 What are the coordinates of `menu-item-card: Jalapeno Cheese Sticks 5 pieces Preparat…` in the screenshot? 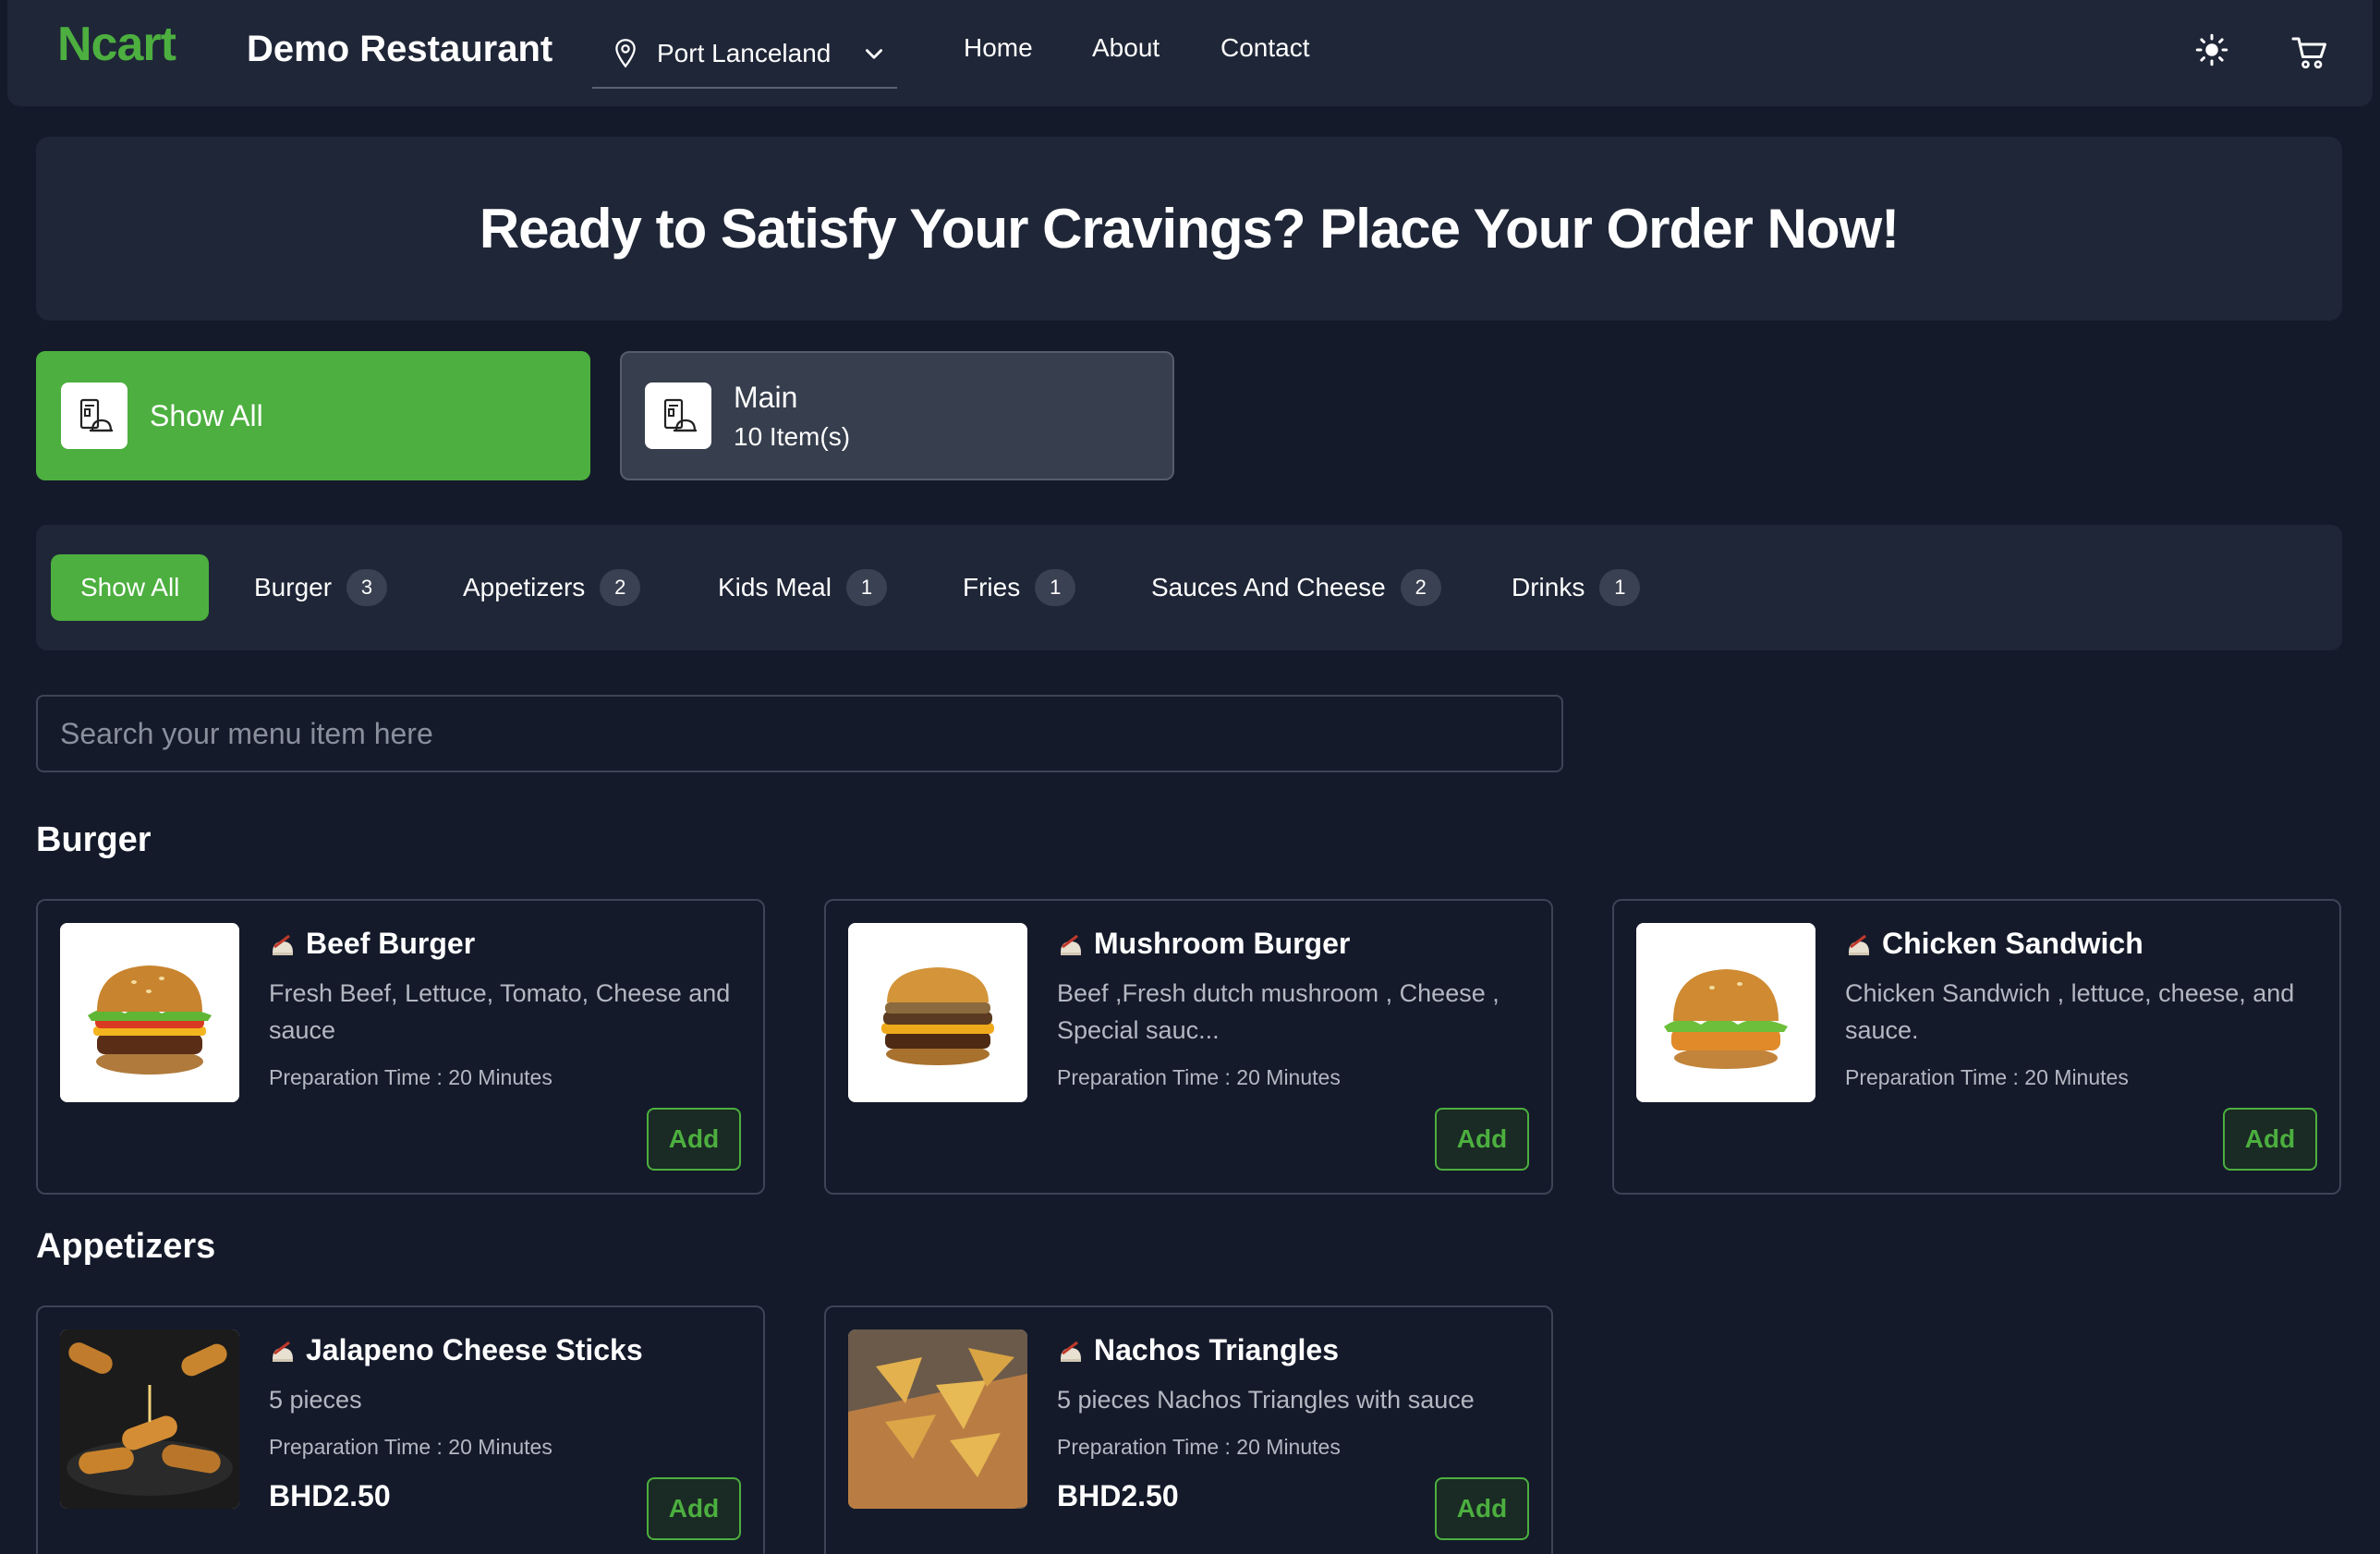 It's located at (400, 1429).